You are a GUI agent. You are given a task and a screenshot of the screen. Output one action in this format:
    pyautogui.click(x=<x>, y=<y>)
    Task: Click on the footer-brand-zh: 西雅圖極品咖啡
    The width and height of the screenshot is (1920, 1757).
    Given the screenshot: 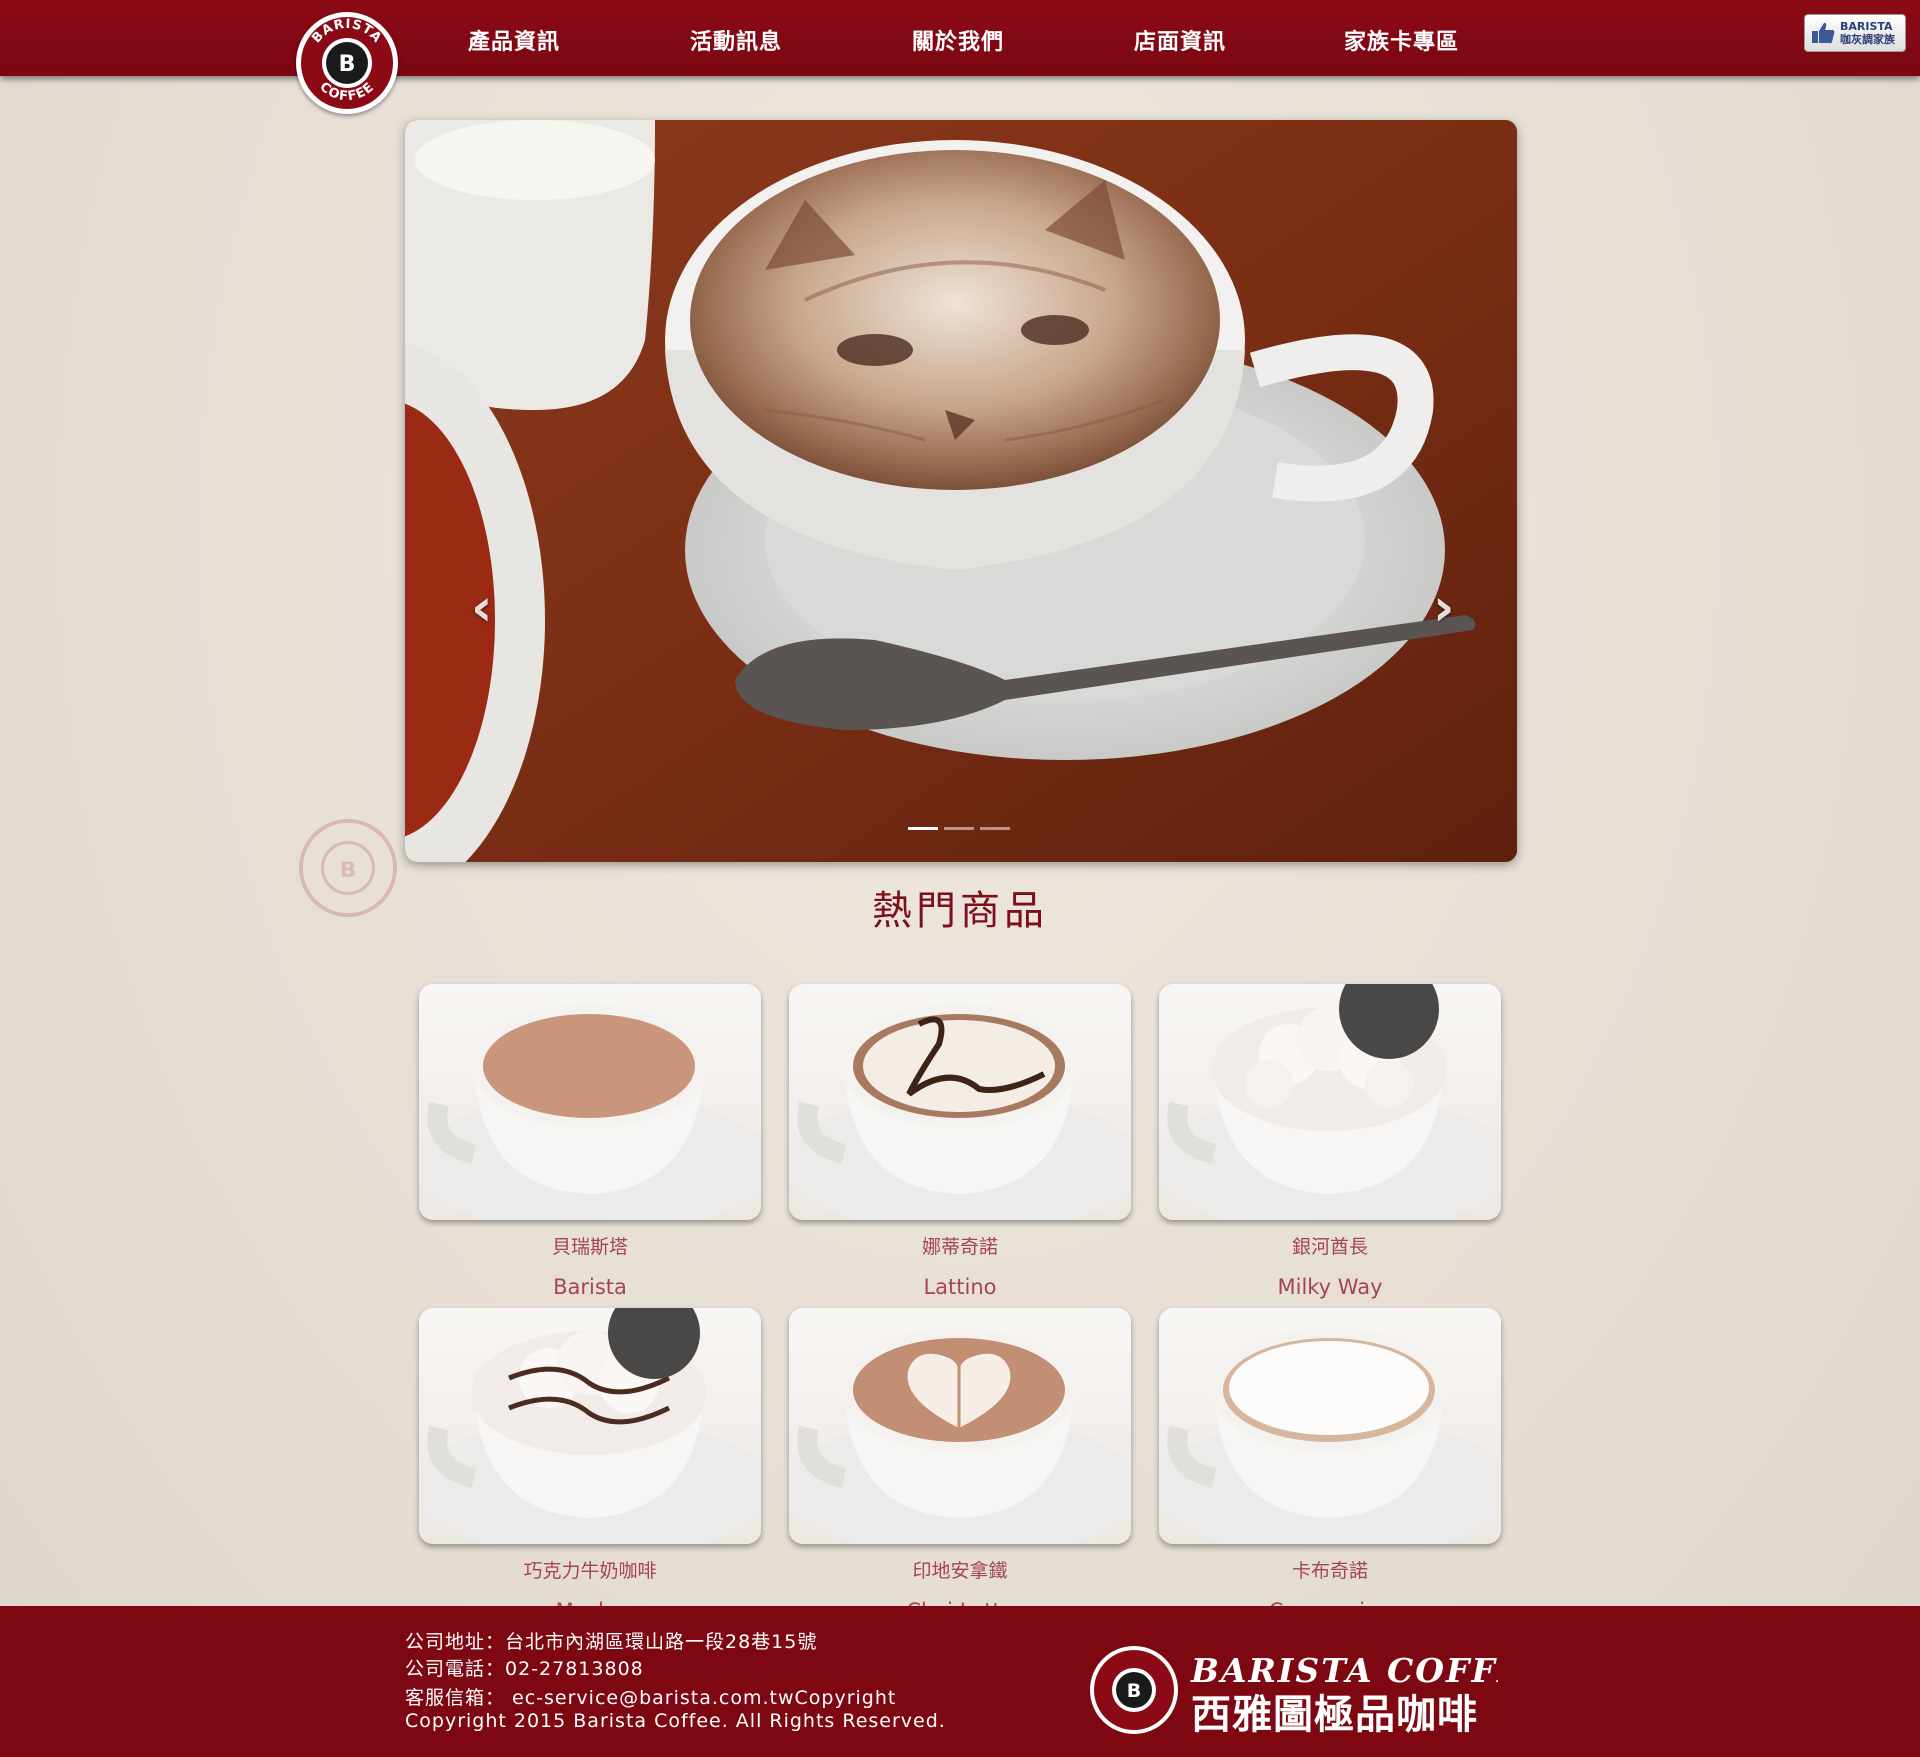 What is the action you would take?
    pyautogui.click(x=1334, y=1715)
    